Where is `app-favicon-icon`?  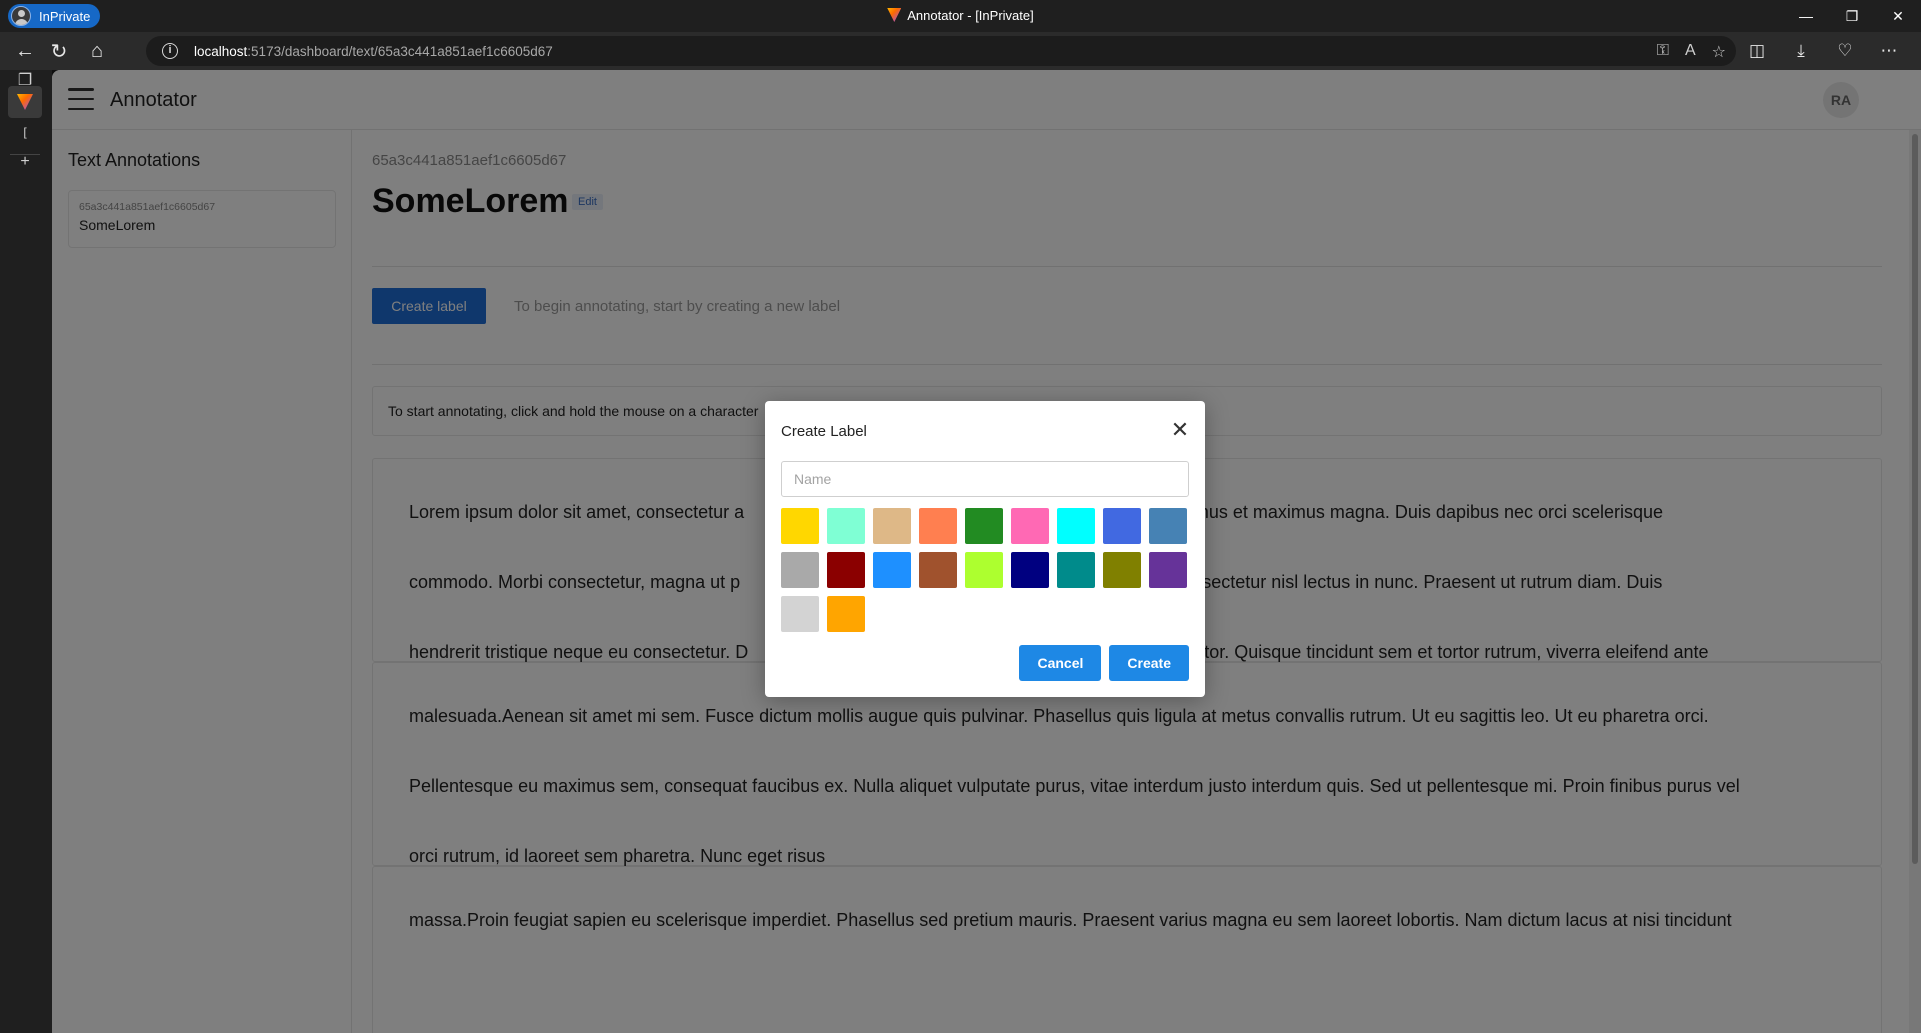 app-favicon-icon is located at coordinates (894, 15).